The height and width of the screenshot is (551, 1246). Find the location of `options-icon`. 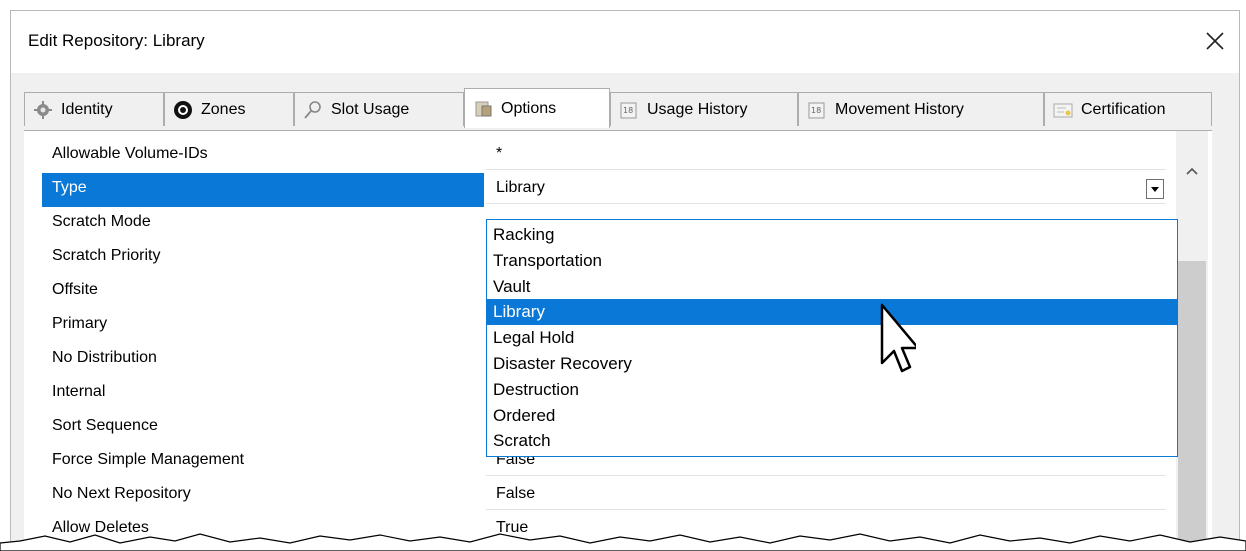

options-icon is located at coordinates (483, 108).